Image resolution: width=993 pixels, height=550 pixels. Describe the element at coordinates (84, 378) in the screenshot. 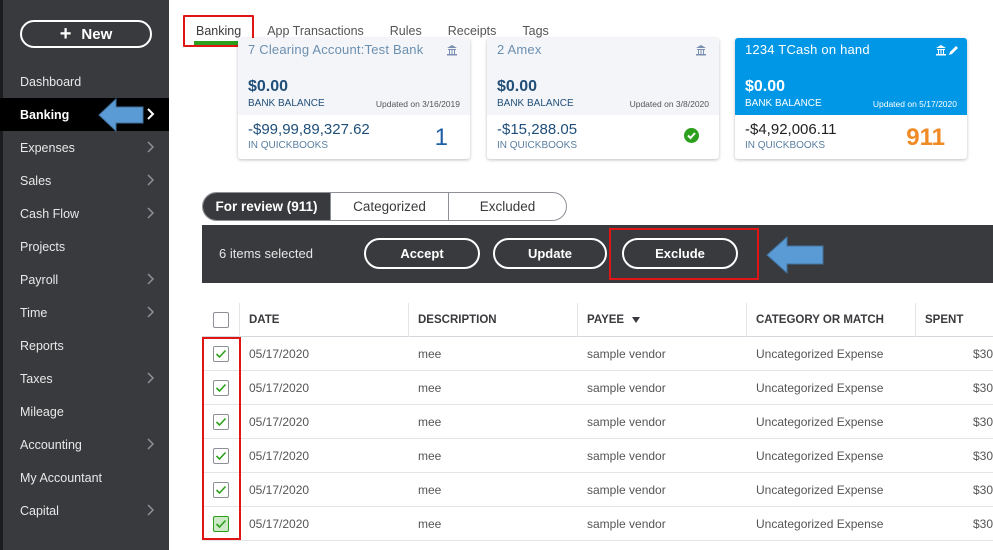

I see `sidebar-item-taxes: Taxes` at that location.